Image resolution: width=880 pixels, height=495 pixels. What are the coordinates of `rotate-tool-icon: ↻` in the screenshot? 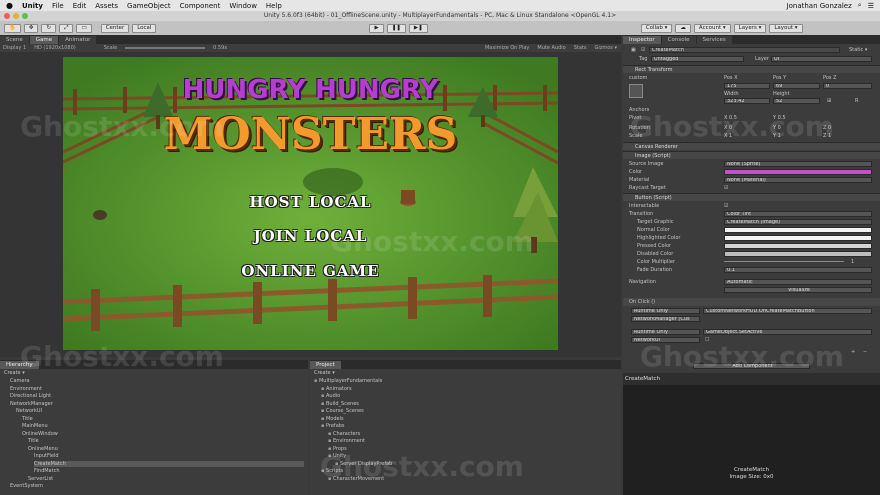 It's located at (49, 28).